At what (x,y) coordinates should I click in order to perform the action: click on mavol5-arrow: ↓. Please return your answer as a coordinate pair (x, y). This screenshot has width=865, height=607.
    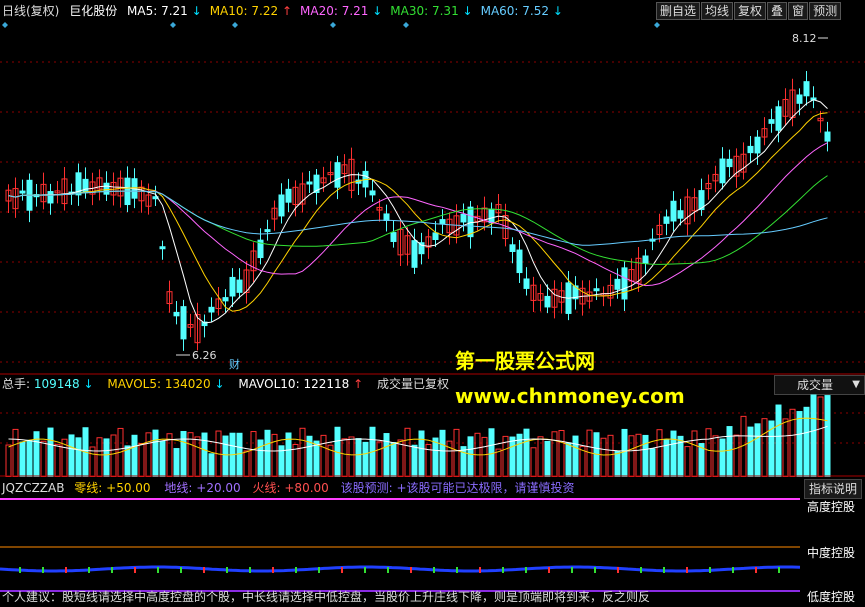
    Looking at the image, I should click on (219, 384).